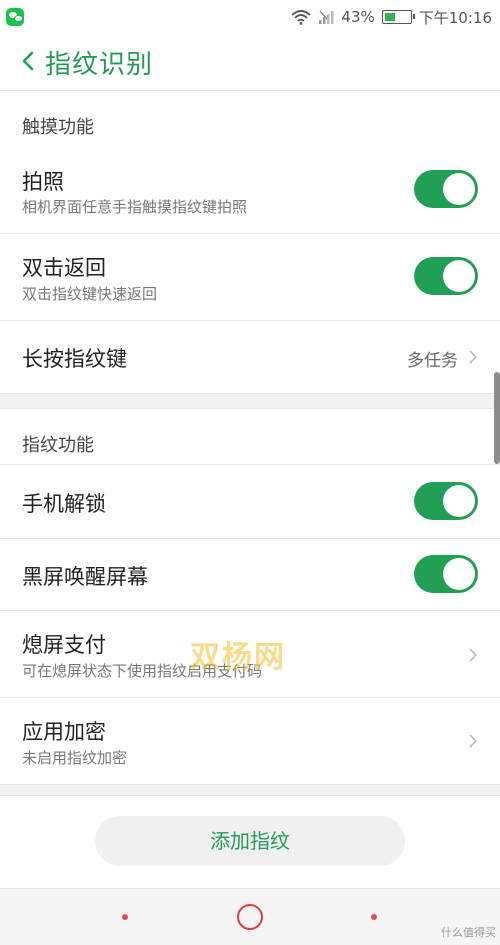  What do you see at coordinates (85, 577) in the screenshot?
I see `row-title: 黑屏唤醒屏幕` at bounding box center [85, 577].